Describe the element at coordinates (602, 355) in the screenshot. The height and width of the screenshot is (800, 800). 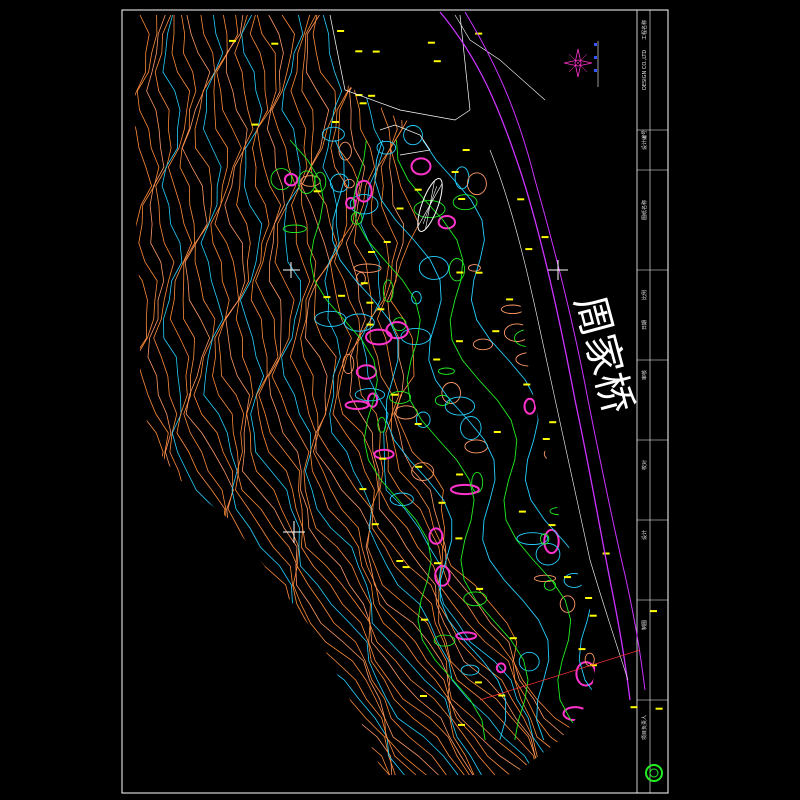
I see `street-name-label: 周家桥` at that location.